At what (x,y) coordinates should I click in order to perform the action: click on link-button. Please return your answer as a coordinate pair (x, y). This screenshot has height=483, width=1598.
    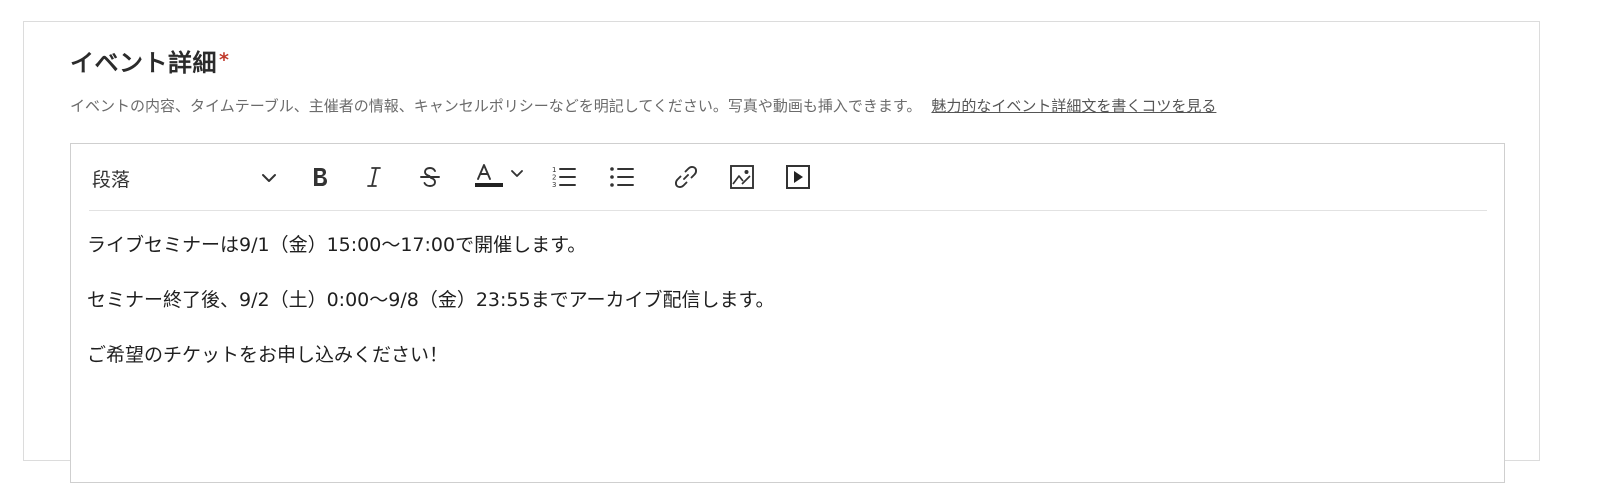
    Looking at the image, I should click on (686, 177).